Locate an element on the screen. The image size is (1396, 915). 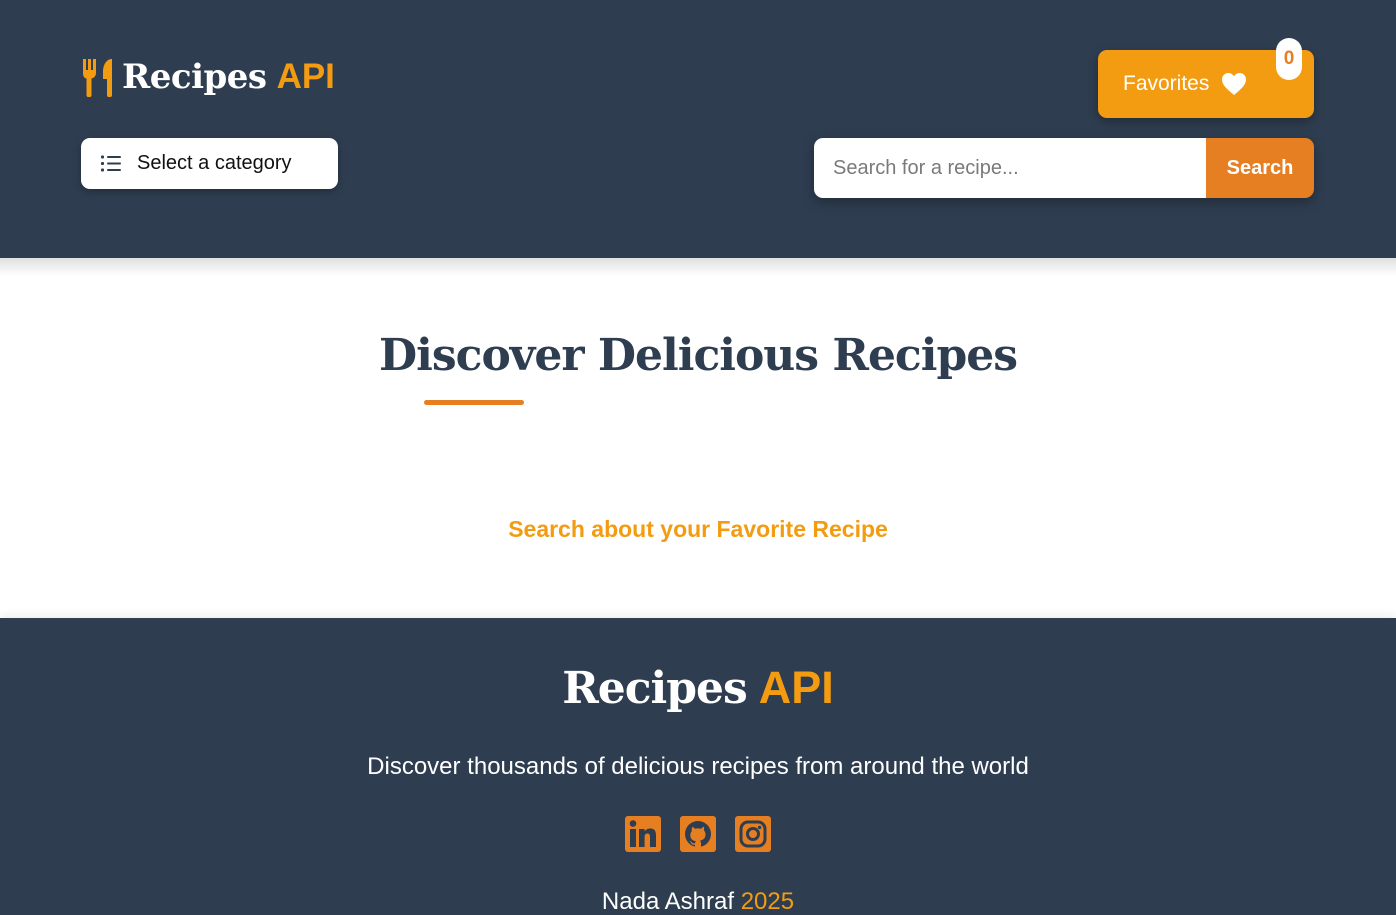
category-label: Select a category is located at coordinates (214, 163).